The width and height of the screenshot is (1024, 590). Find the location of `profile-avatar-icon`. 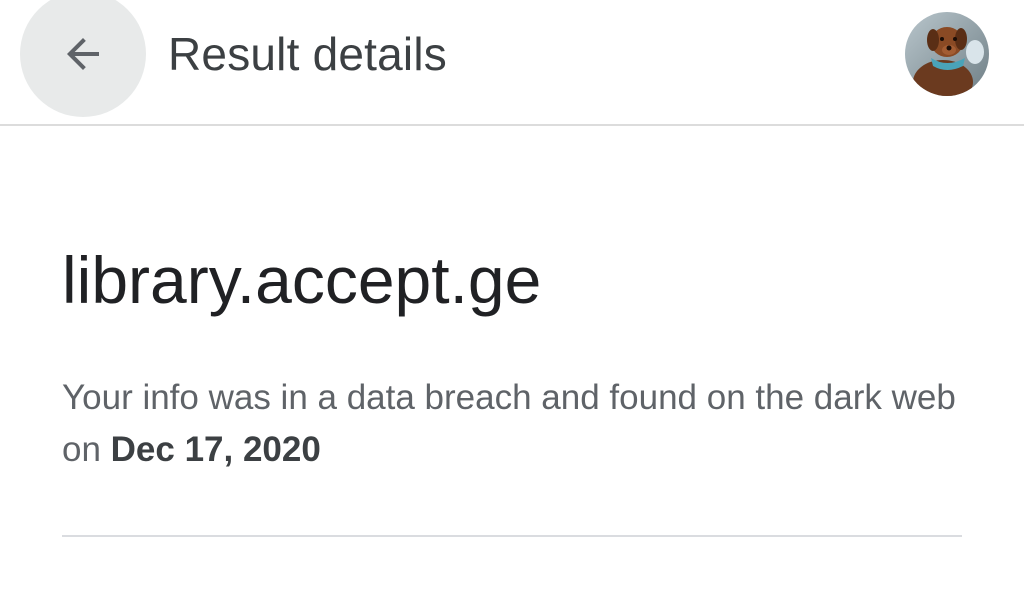

profile-avatar-icon is located at coordinates (947, 54).